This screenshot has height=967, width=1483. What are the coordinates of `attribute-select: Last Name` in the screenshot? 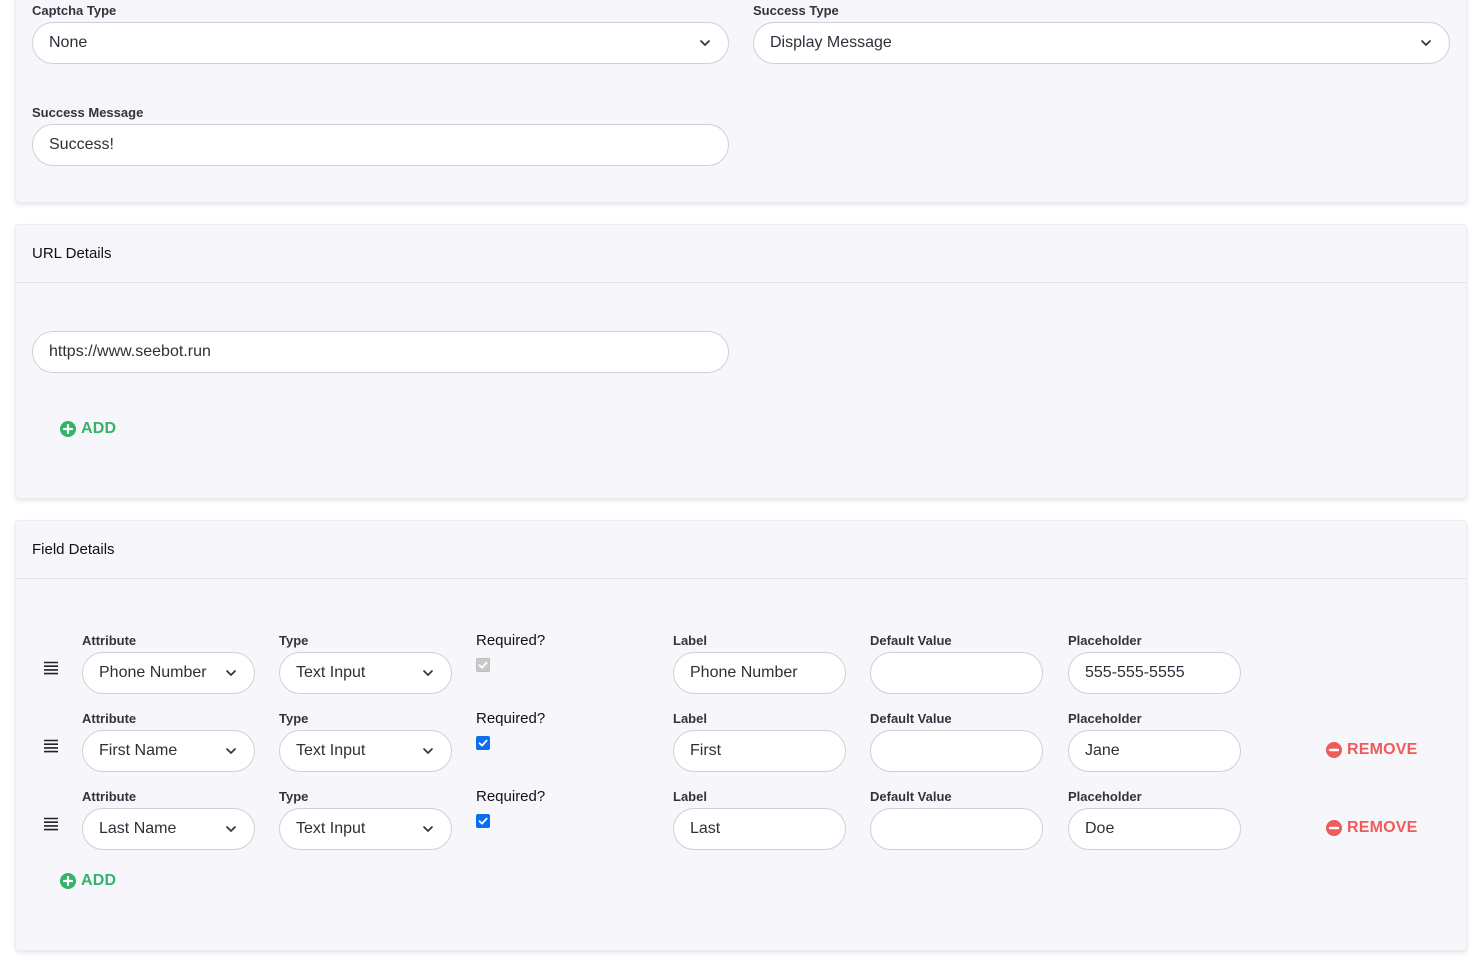 It's located at (168, 829).